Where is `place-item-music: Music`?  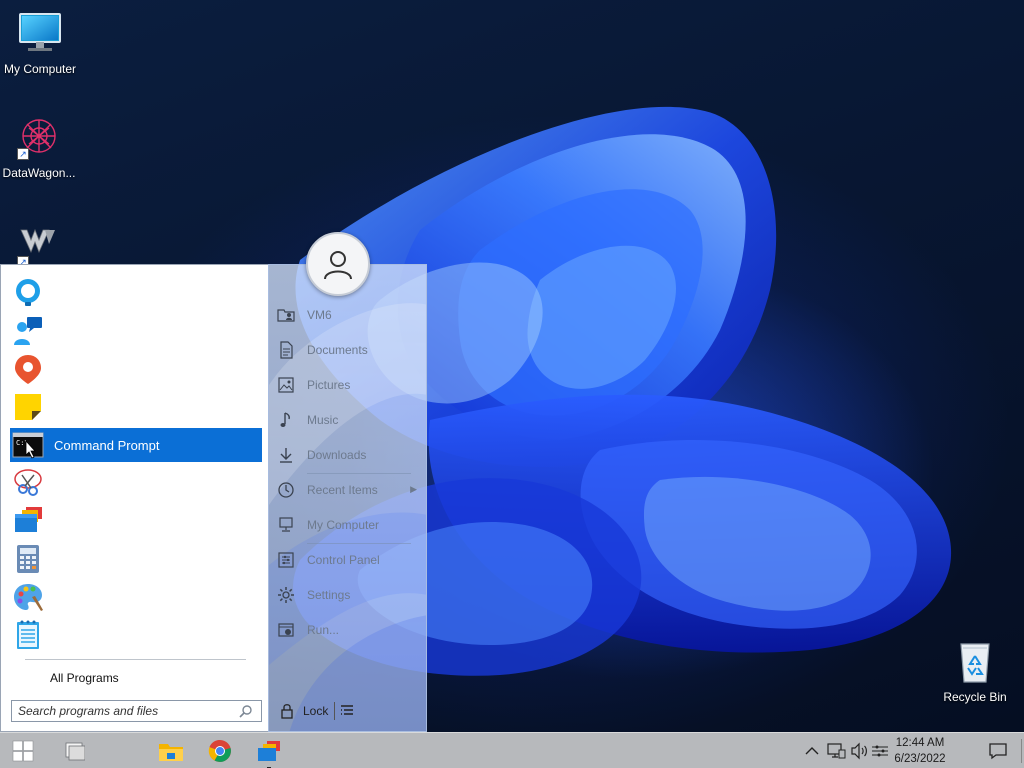 place-item-music: Music is located at coordinates (349, 420).